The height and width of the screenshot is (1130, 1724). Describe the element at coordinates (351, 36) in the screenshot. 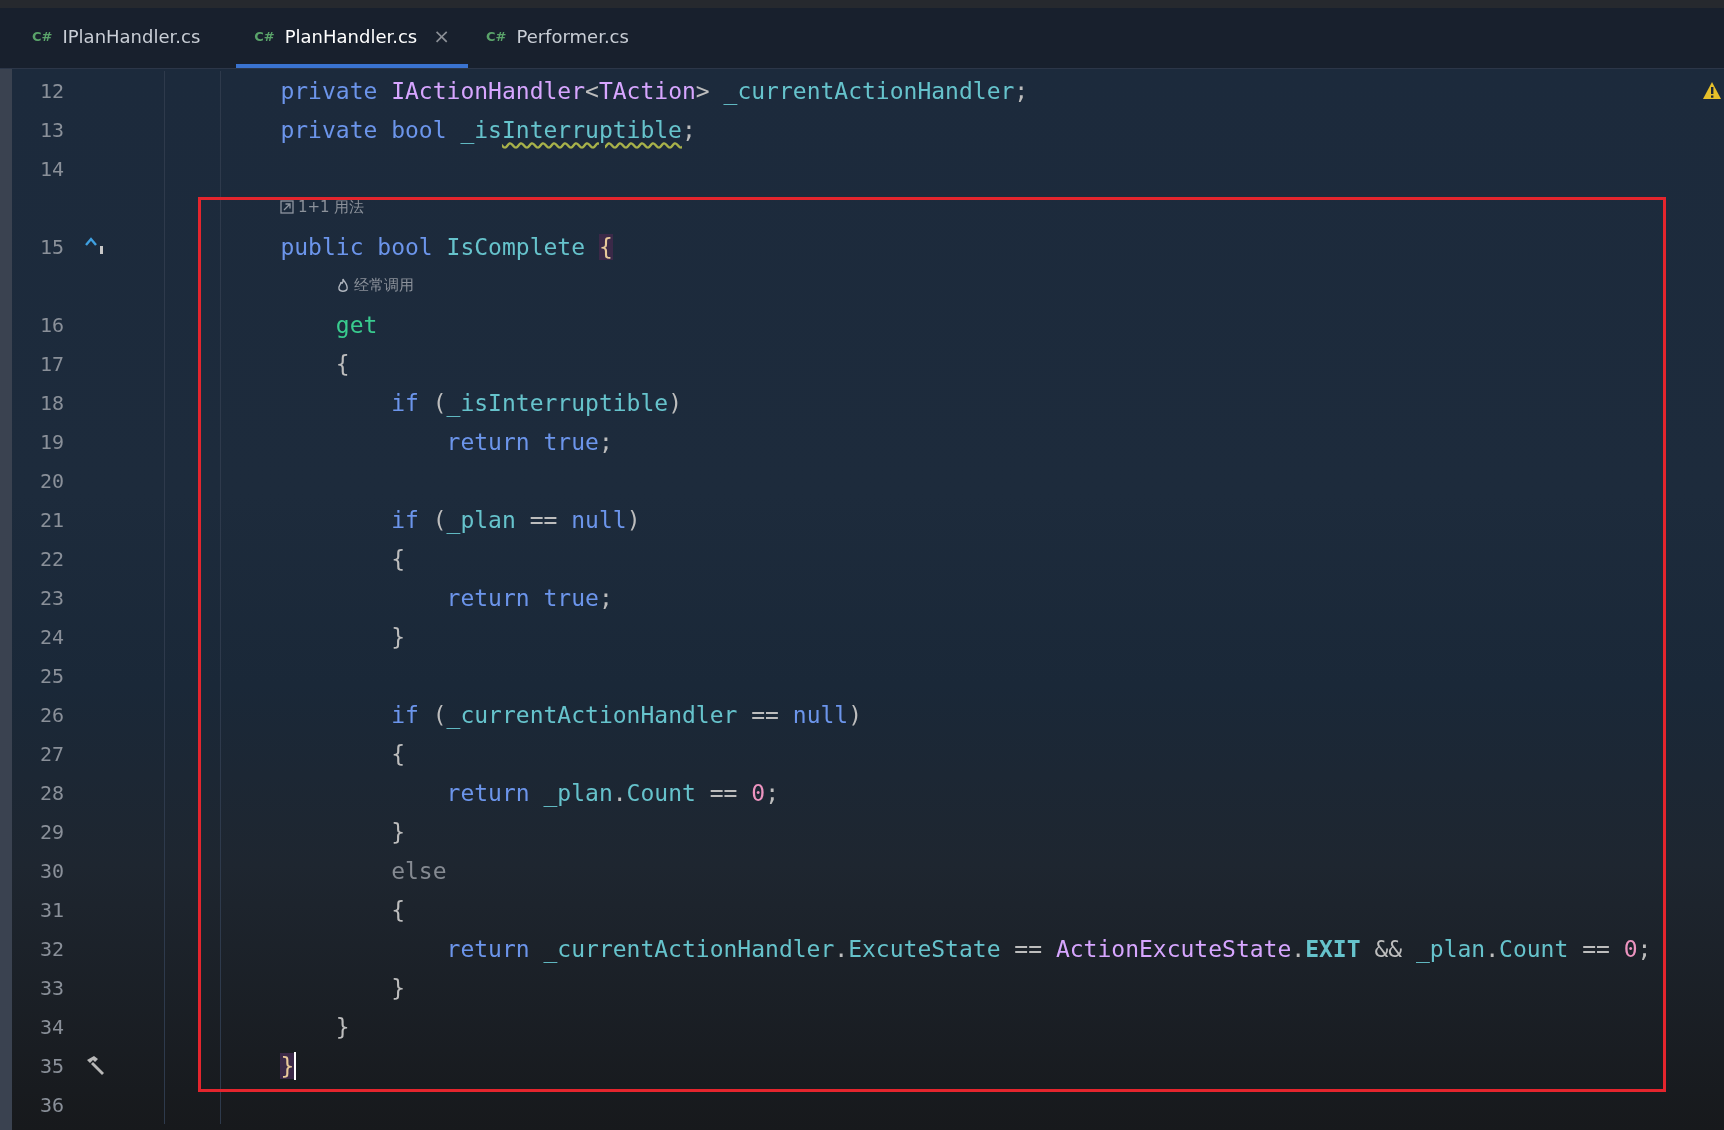

I see `tab-label: PlanHandler.cs` at that location.